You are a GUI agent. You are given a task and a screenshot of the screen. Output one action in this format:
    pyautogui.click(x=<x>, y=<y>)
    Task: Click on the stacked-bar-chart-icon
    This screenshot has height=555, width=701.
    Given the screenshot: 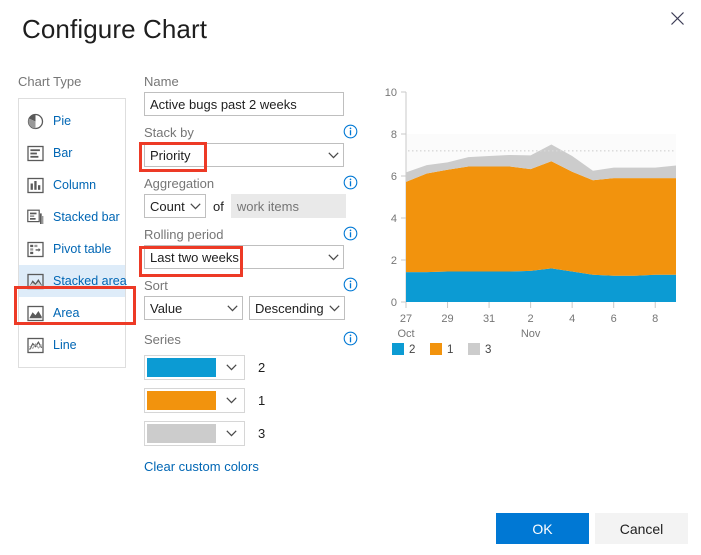 What is the action you would take?
    pyautogui.click(x=35, y=217)
    